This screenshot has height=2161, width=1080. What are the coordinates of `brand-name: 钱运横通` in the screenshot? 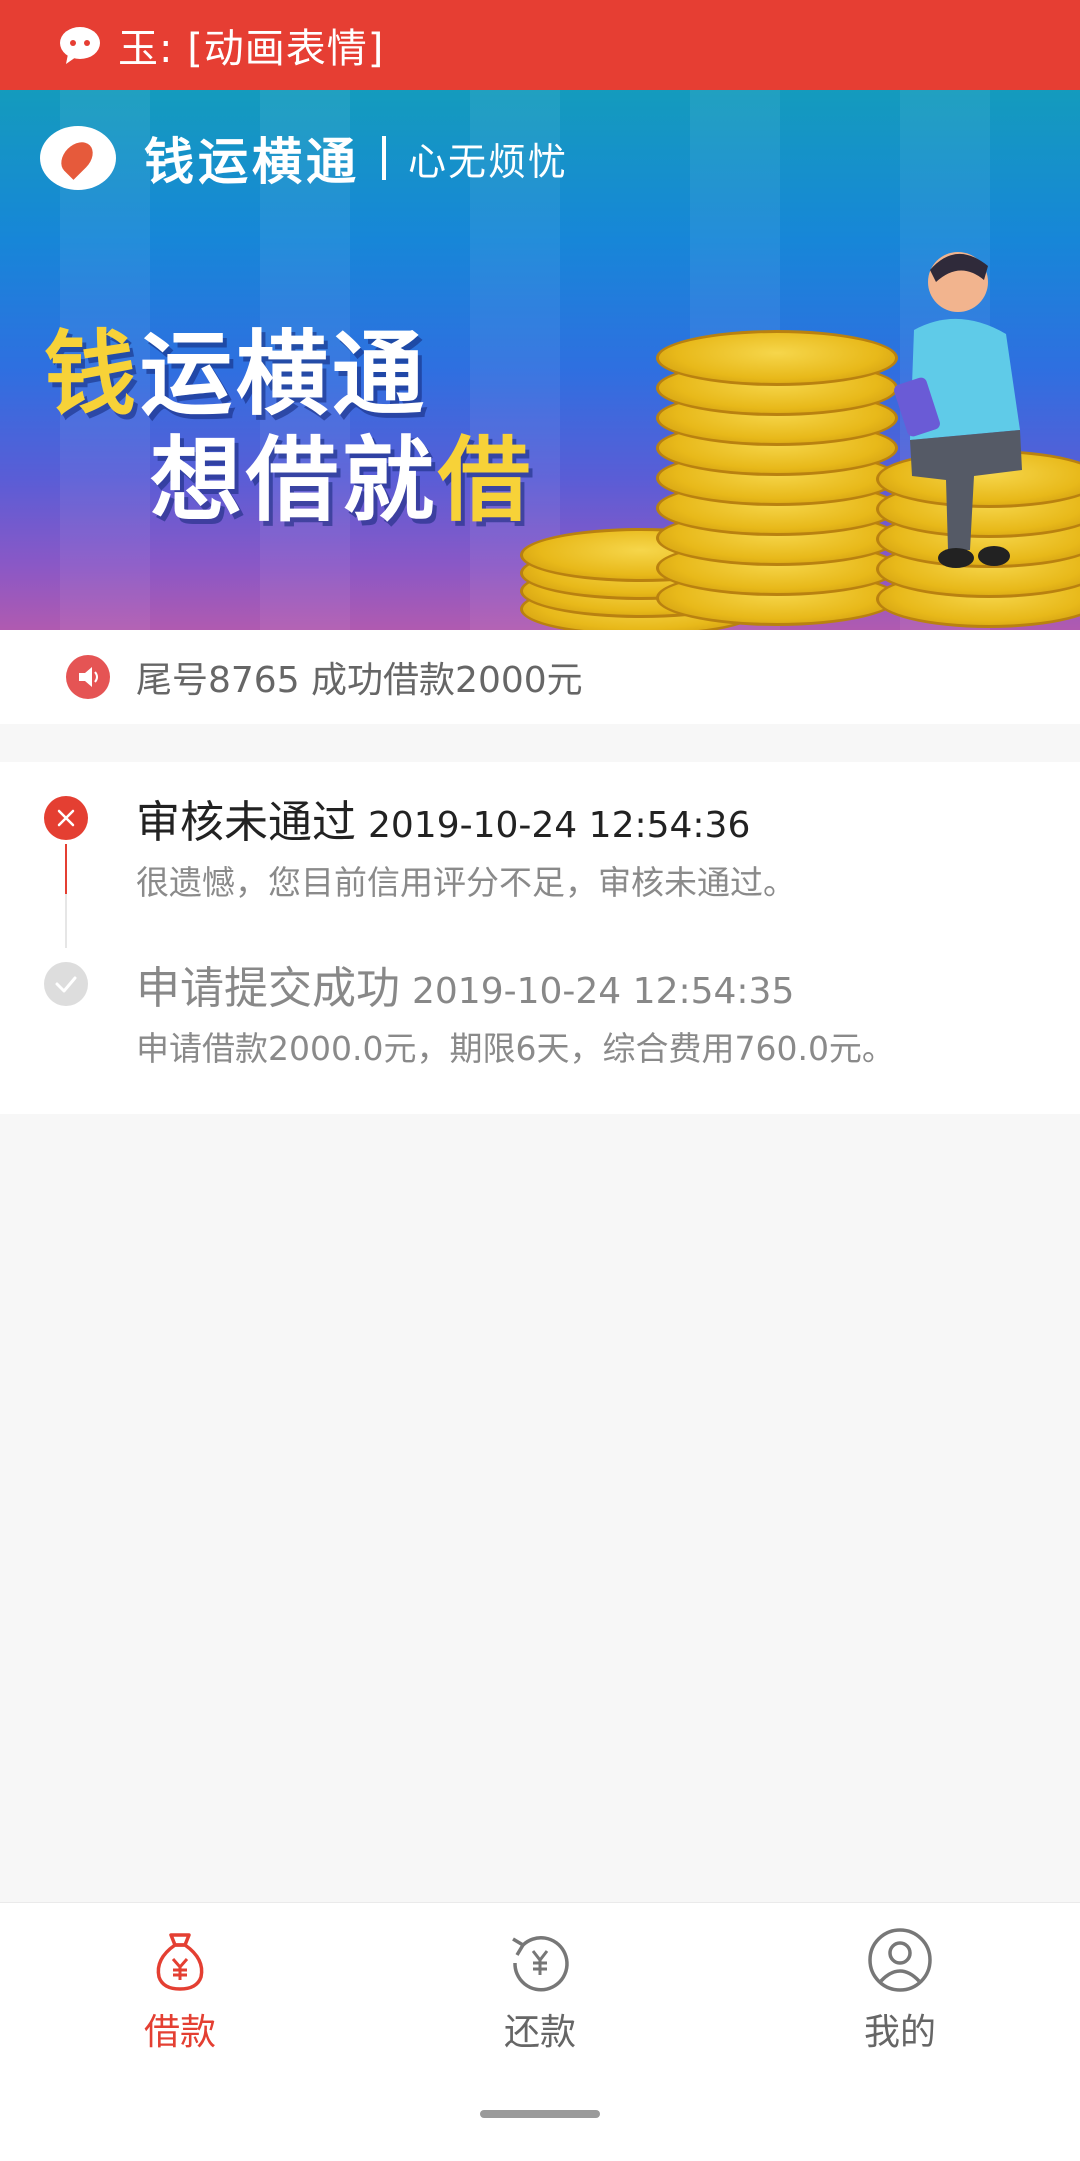 It's located at (252, 162).